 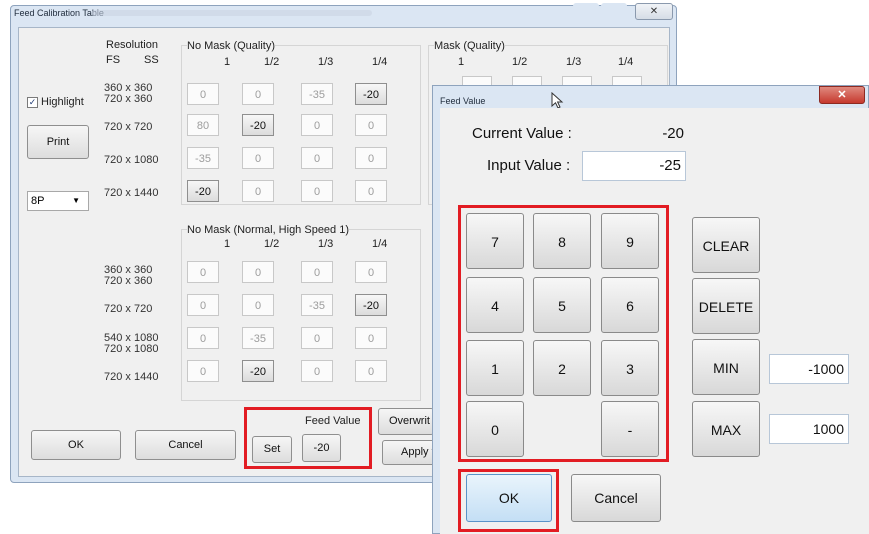 What do you see at coordinates (333, 421) in the screenshot?
I see `feed-value-label: Feed Value` at bounding box center [333, 421].